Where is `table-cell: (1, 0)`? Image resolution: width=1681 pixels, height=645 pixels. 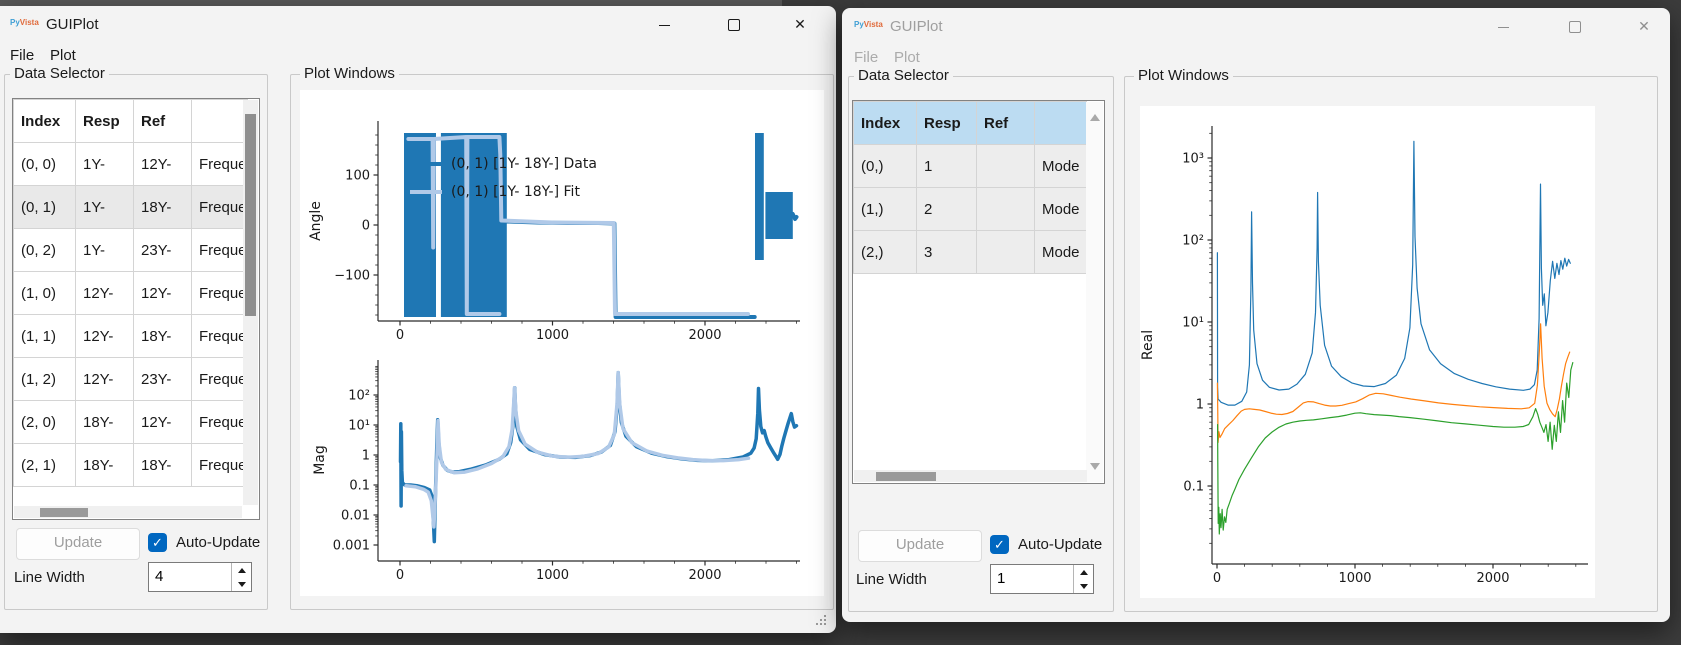
table-cell: (1, 0) is located at coordinates (44, 293).